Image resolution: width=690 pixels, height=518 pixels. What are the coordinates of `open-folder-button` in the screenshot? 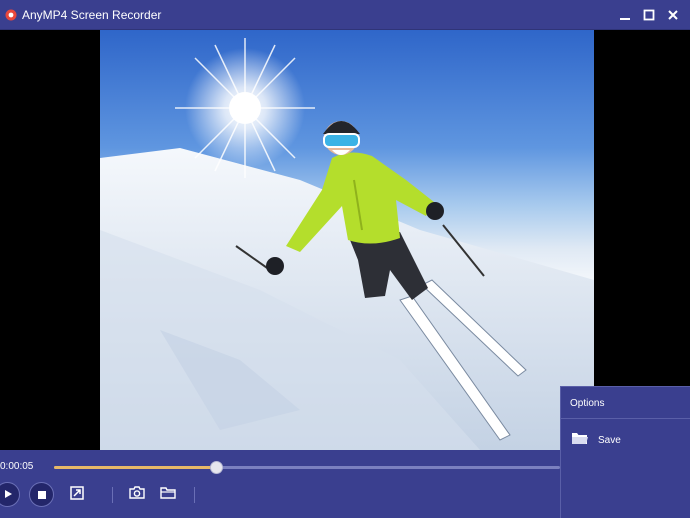 It's located at (168, 495).